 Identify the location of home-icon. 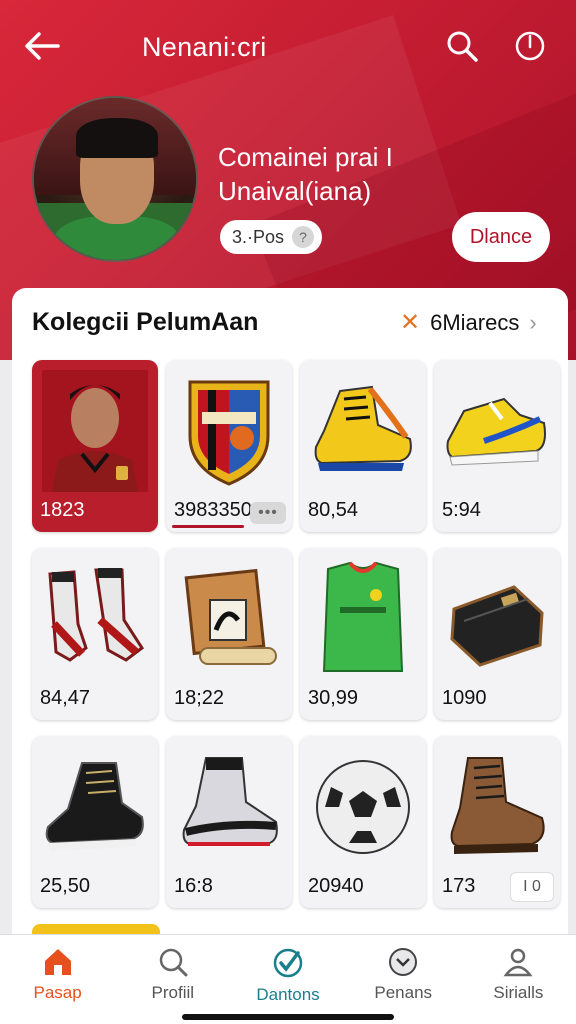
(57, 962).